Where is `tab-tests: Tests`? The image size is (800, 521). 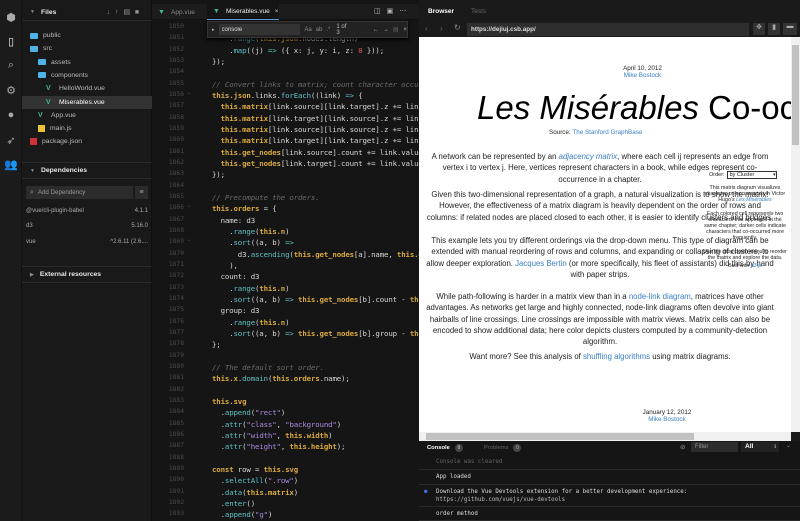
tab-tests: Tests is located at coordinates (478, 11).